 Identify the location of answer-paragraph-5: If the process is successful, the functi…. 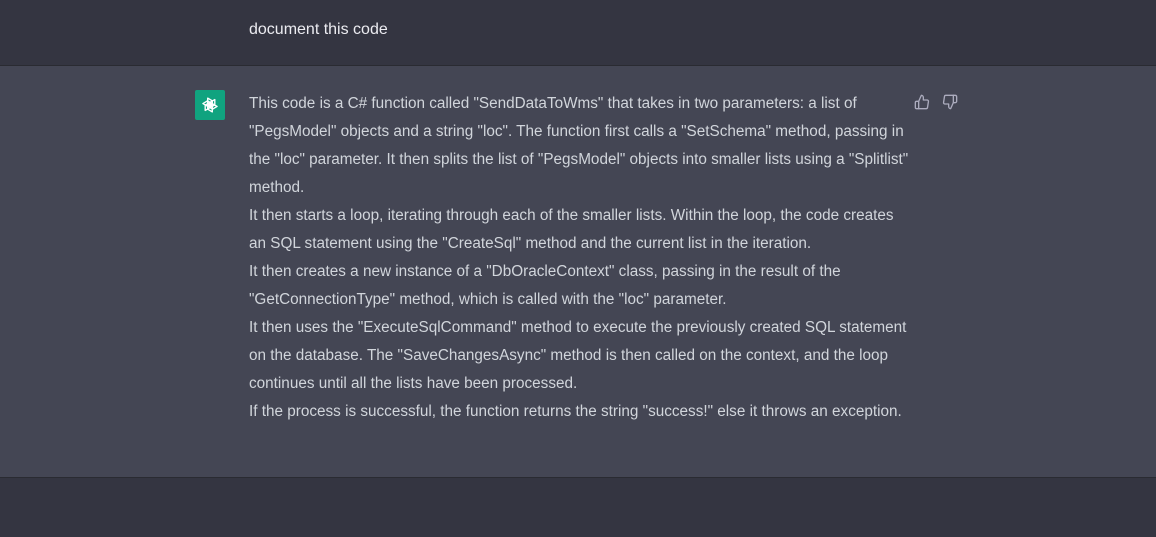
(575, 411).